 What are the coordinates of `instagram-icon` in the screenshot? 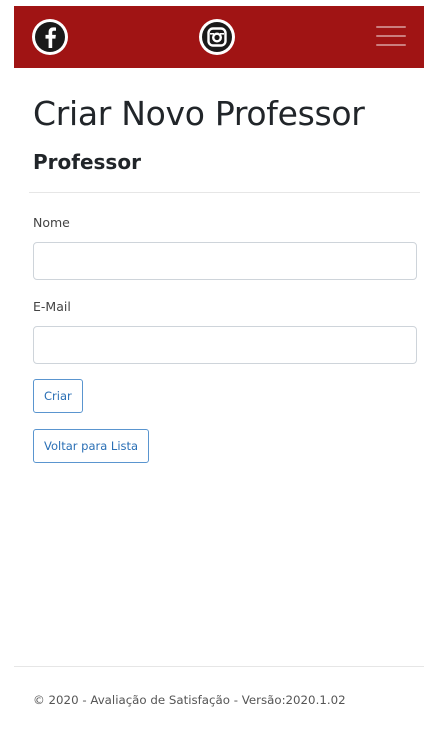 It's located at (217, 37).